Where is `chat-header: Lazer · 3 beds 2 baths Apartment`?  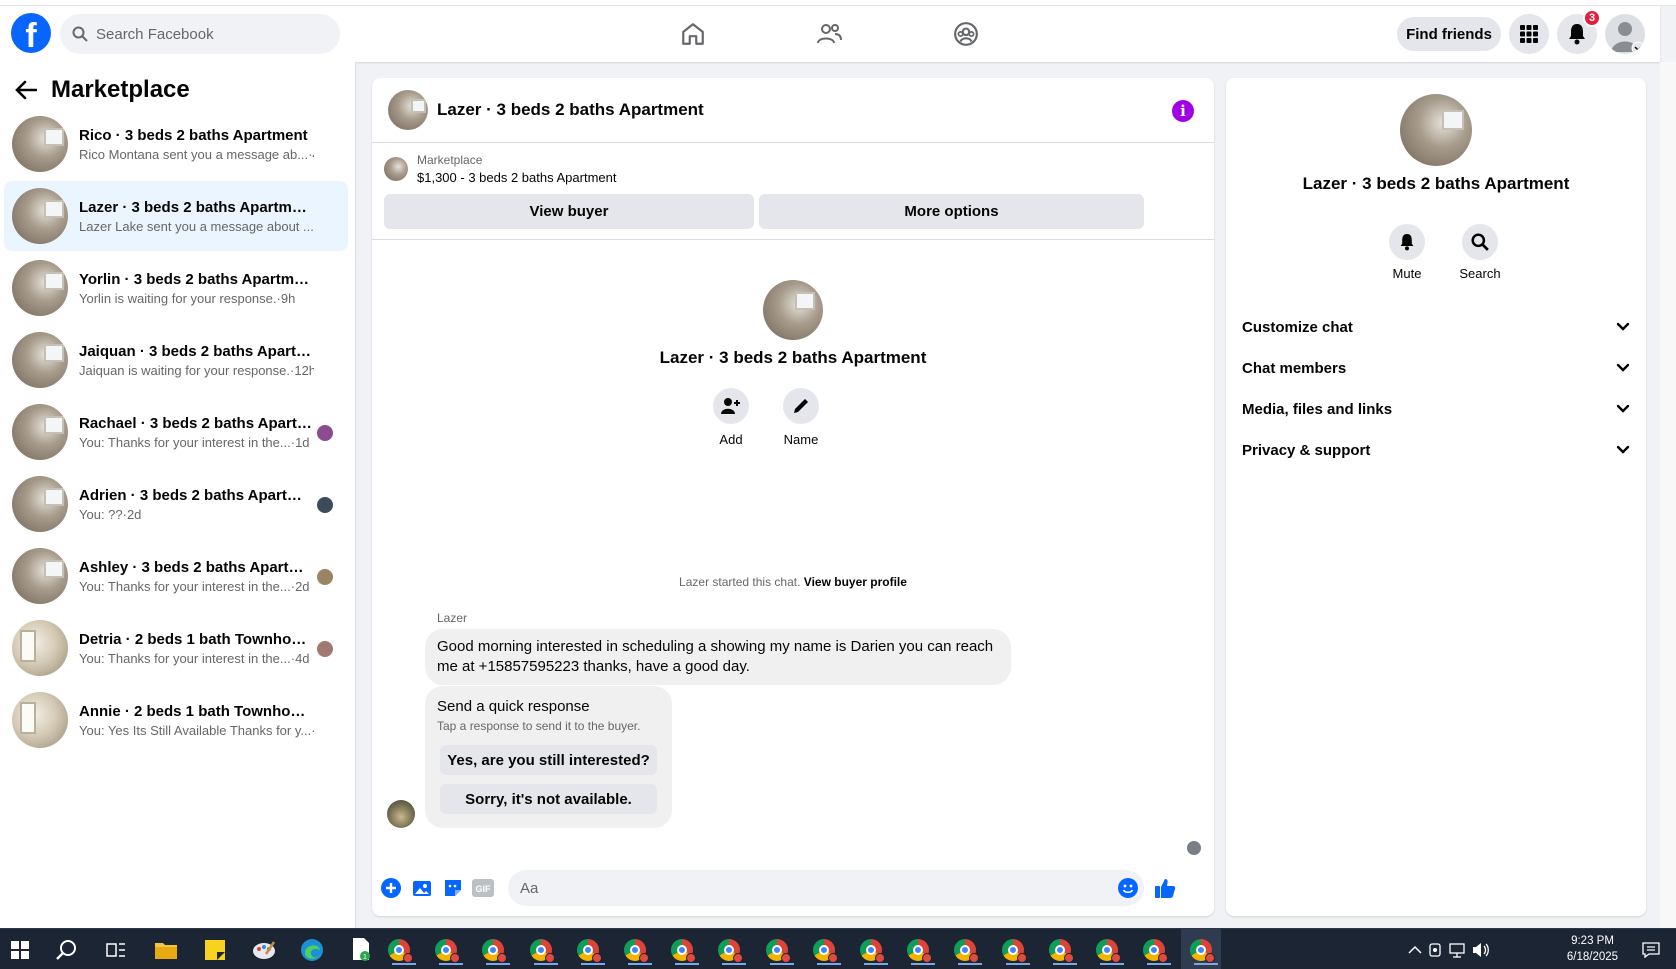
chat-header: Lazer · 3 beds 2 baths Apartment is located at coordinates (793, 110).